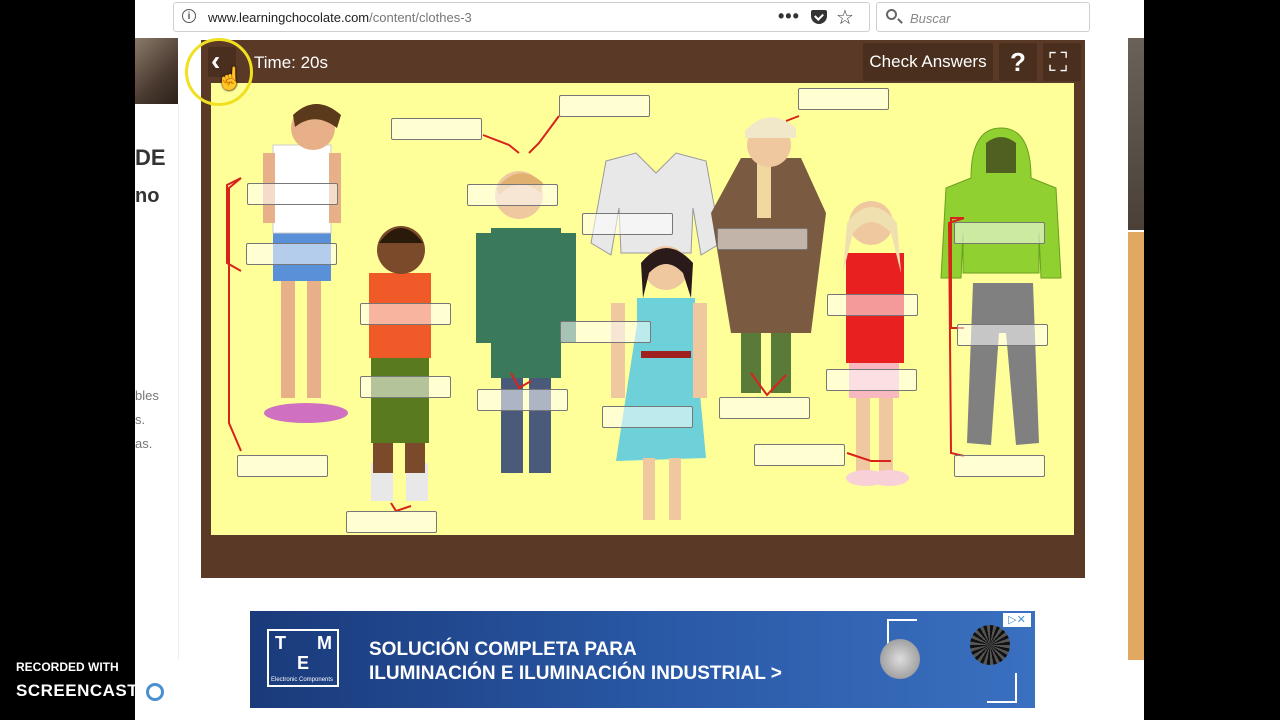  What do you see at coordinates (871, 380) in the screenshot?
I see `answer-box-skirt` at bounding box center [871, 380].